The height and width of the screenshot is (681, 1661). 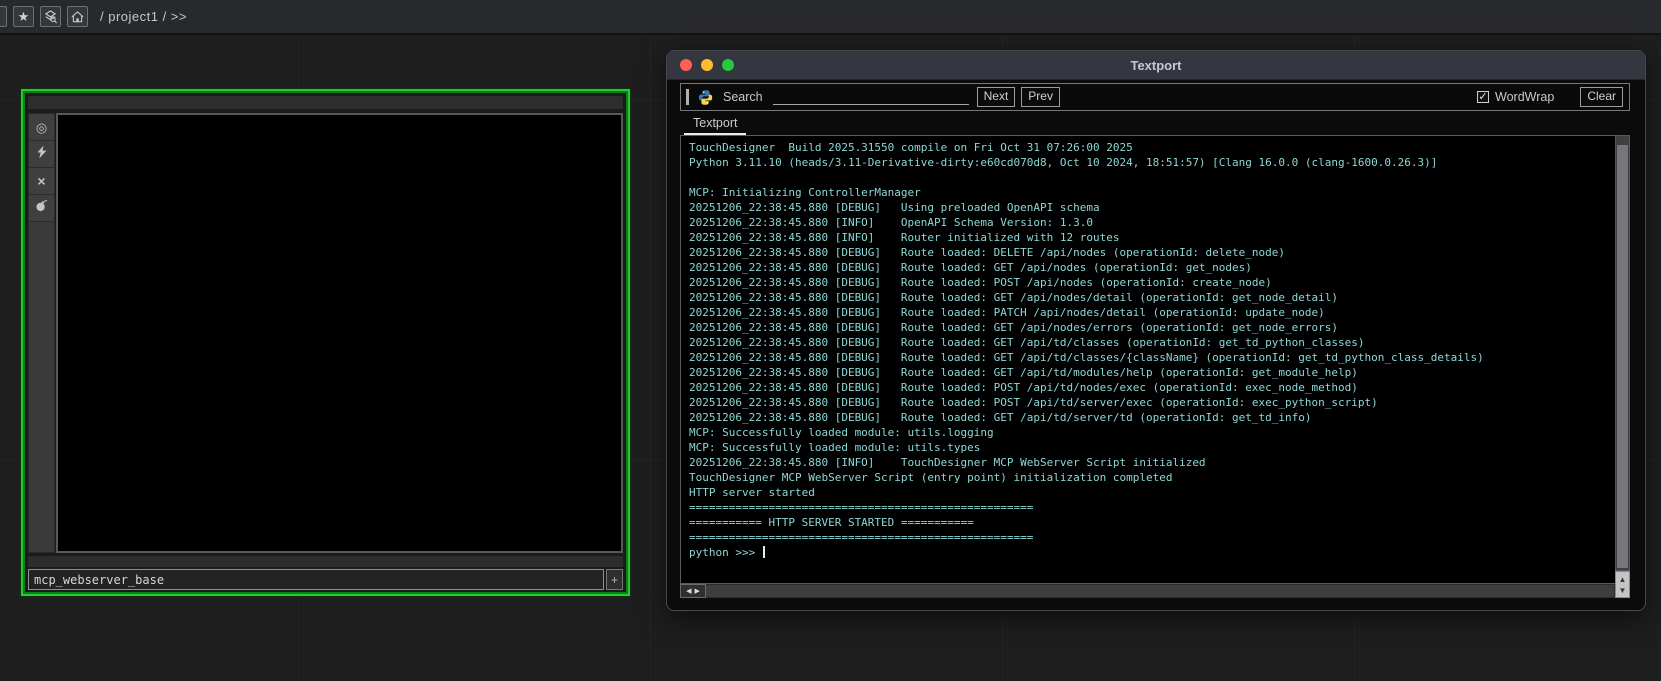 What do you see at coordinates (693, 591) in the screenshot?
I see `hscroll-arrow-buttons: ◀ ▶` at bounding box center [693, 591].